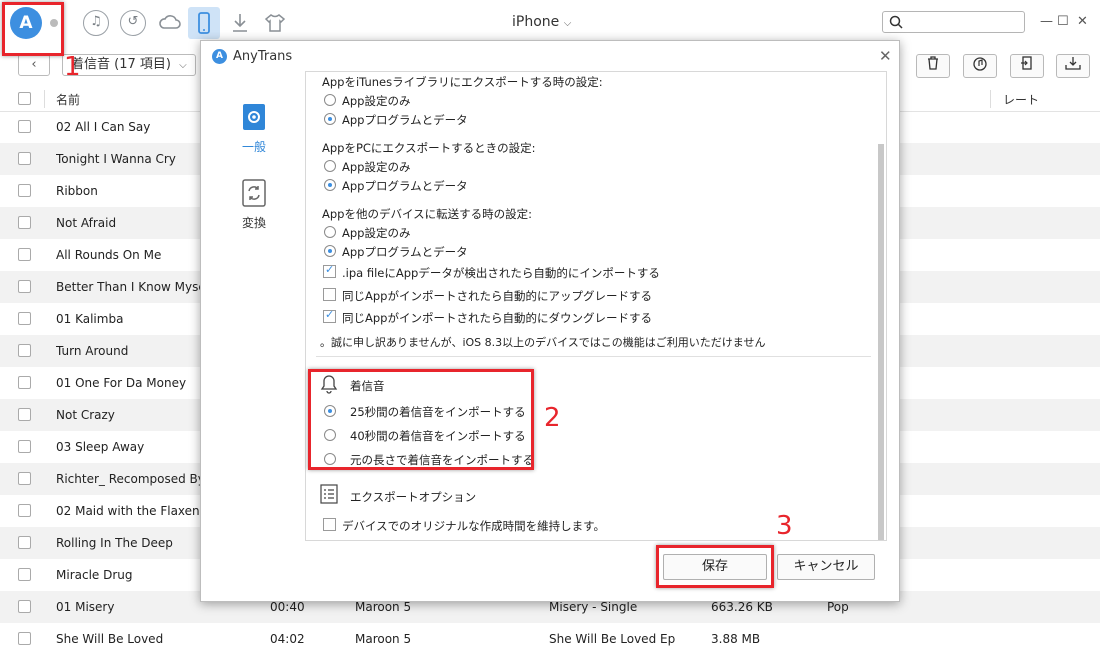  What do you see at coordinates (330, 166) in the screenshot?
I see `pc-export-settings-only-radio` at bounding box center [330, 166].